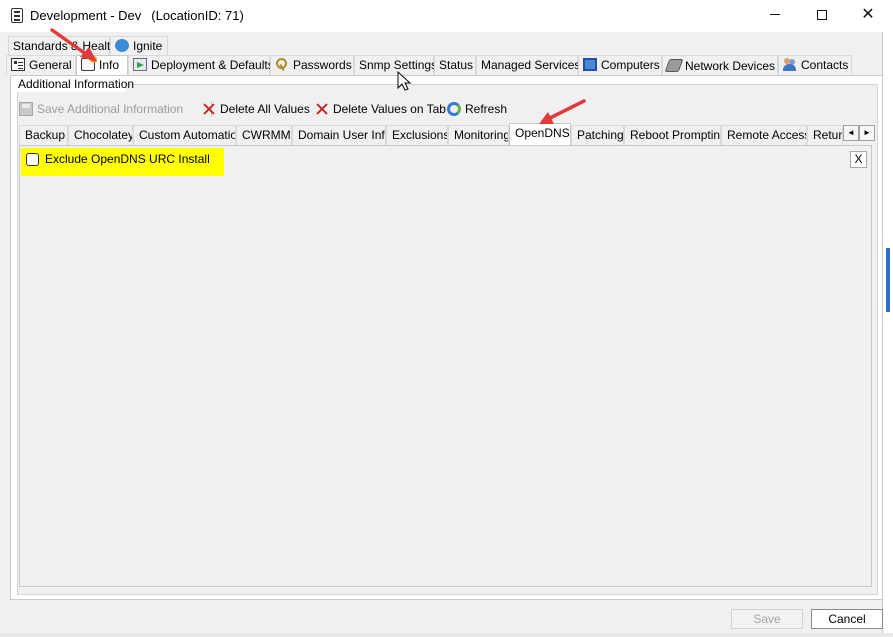 The width and height of the screenshot is (893, 637). Describe the element at coordinates (672, 135) in the screenshot. I see `tab-reboot-prompting: Reboot Prompting` at that location.